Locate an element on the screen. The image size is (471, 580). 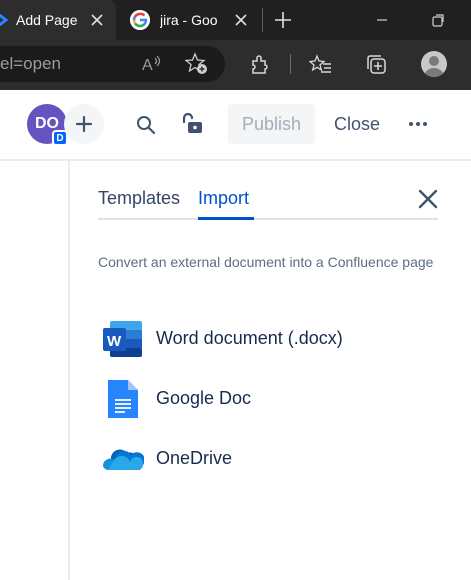
more-dots-icon is located at coordinates (418, 124).